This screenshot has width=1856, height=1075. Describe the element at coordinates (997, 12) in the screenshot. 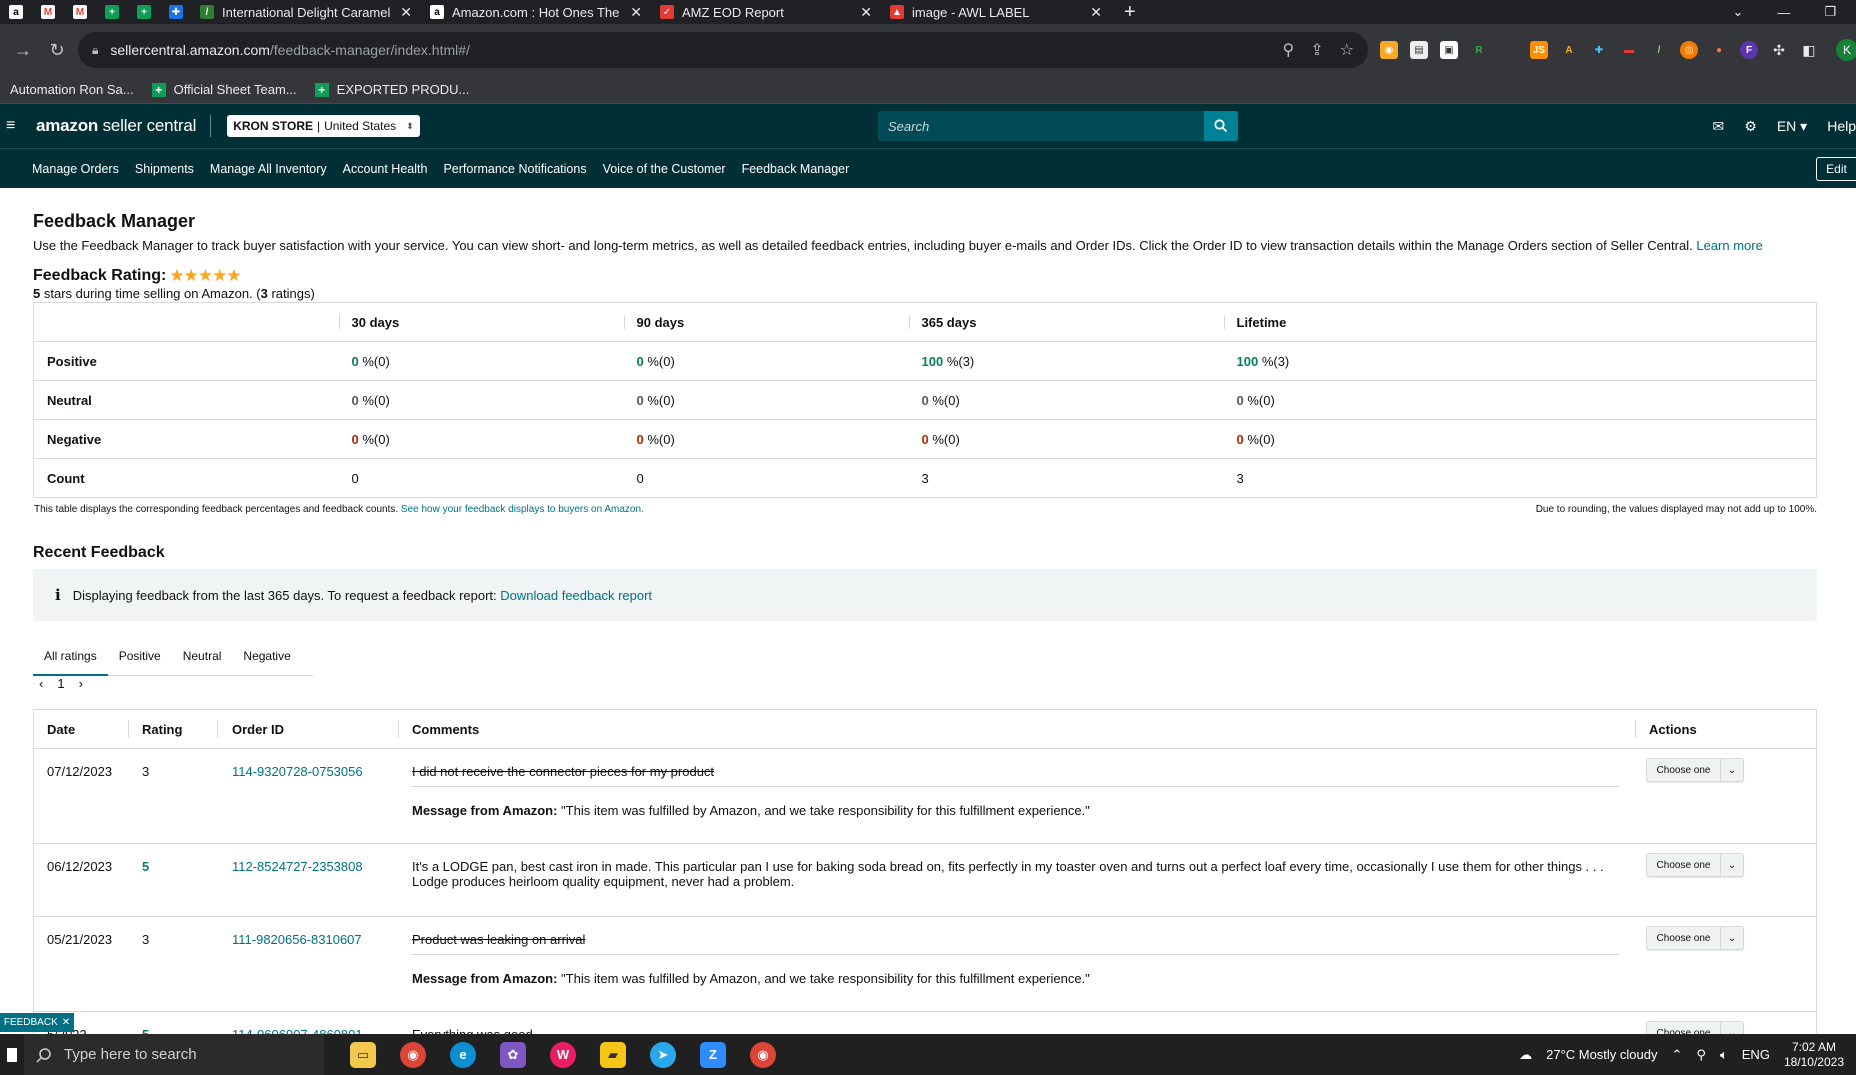

I see `browser-tab: ▲ image - AWL LABEL ✕` at that location.